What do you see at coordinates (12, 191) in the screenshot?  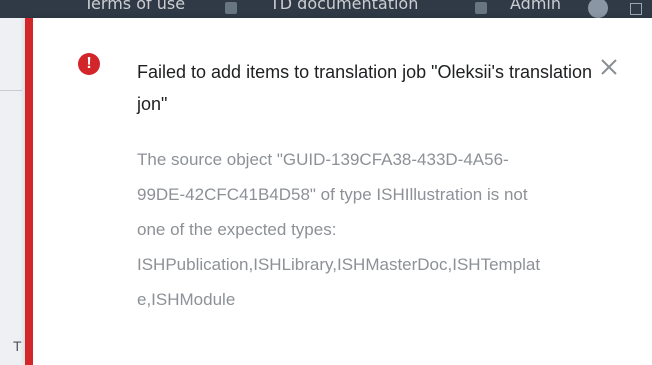 I see `page-background: T` at bounding box center [12, 191].